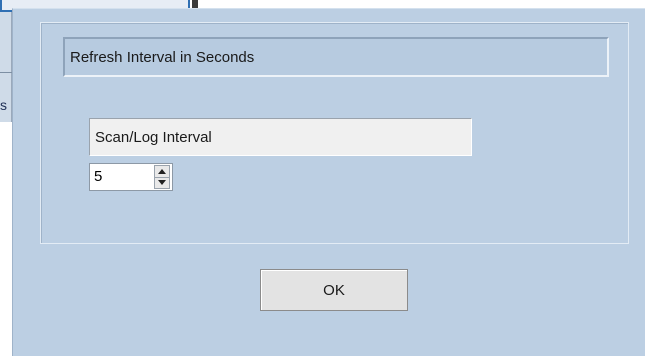 The image size is (645, 356). Describe the element at coordinates (280, 137) in the screenshot. I see `scan-log-interval-label-panel: Scan/Log Interval` at that location.